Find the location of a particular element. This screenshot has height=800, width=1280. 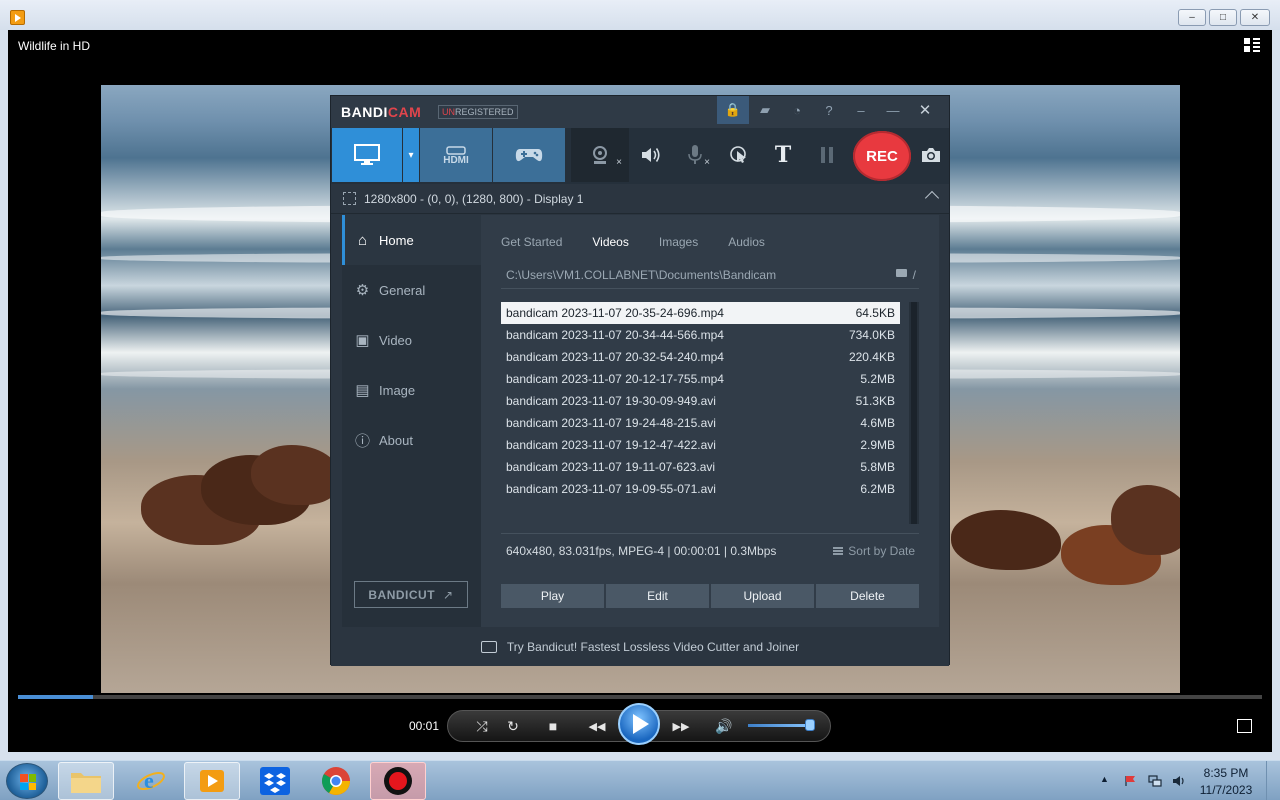

svg-text: e is located at coordinates (149, 780).